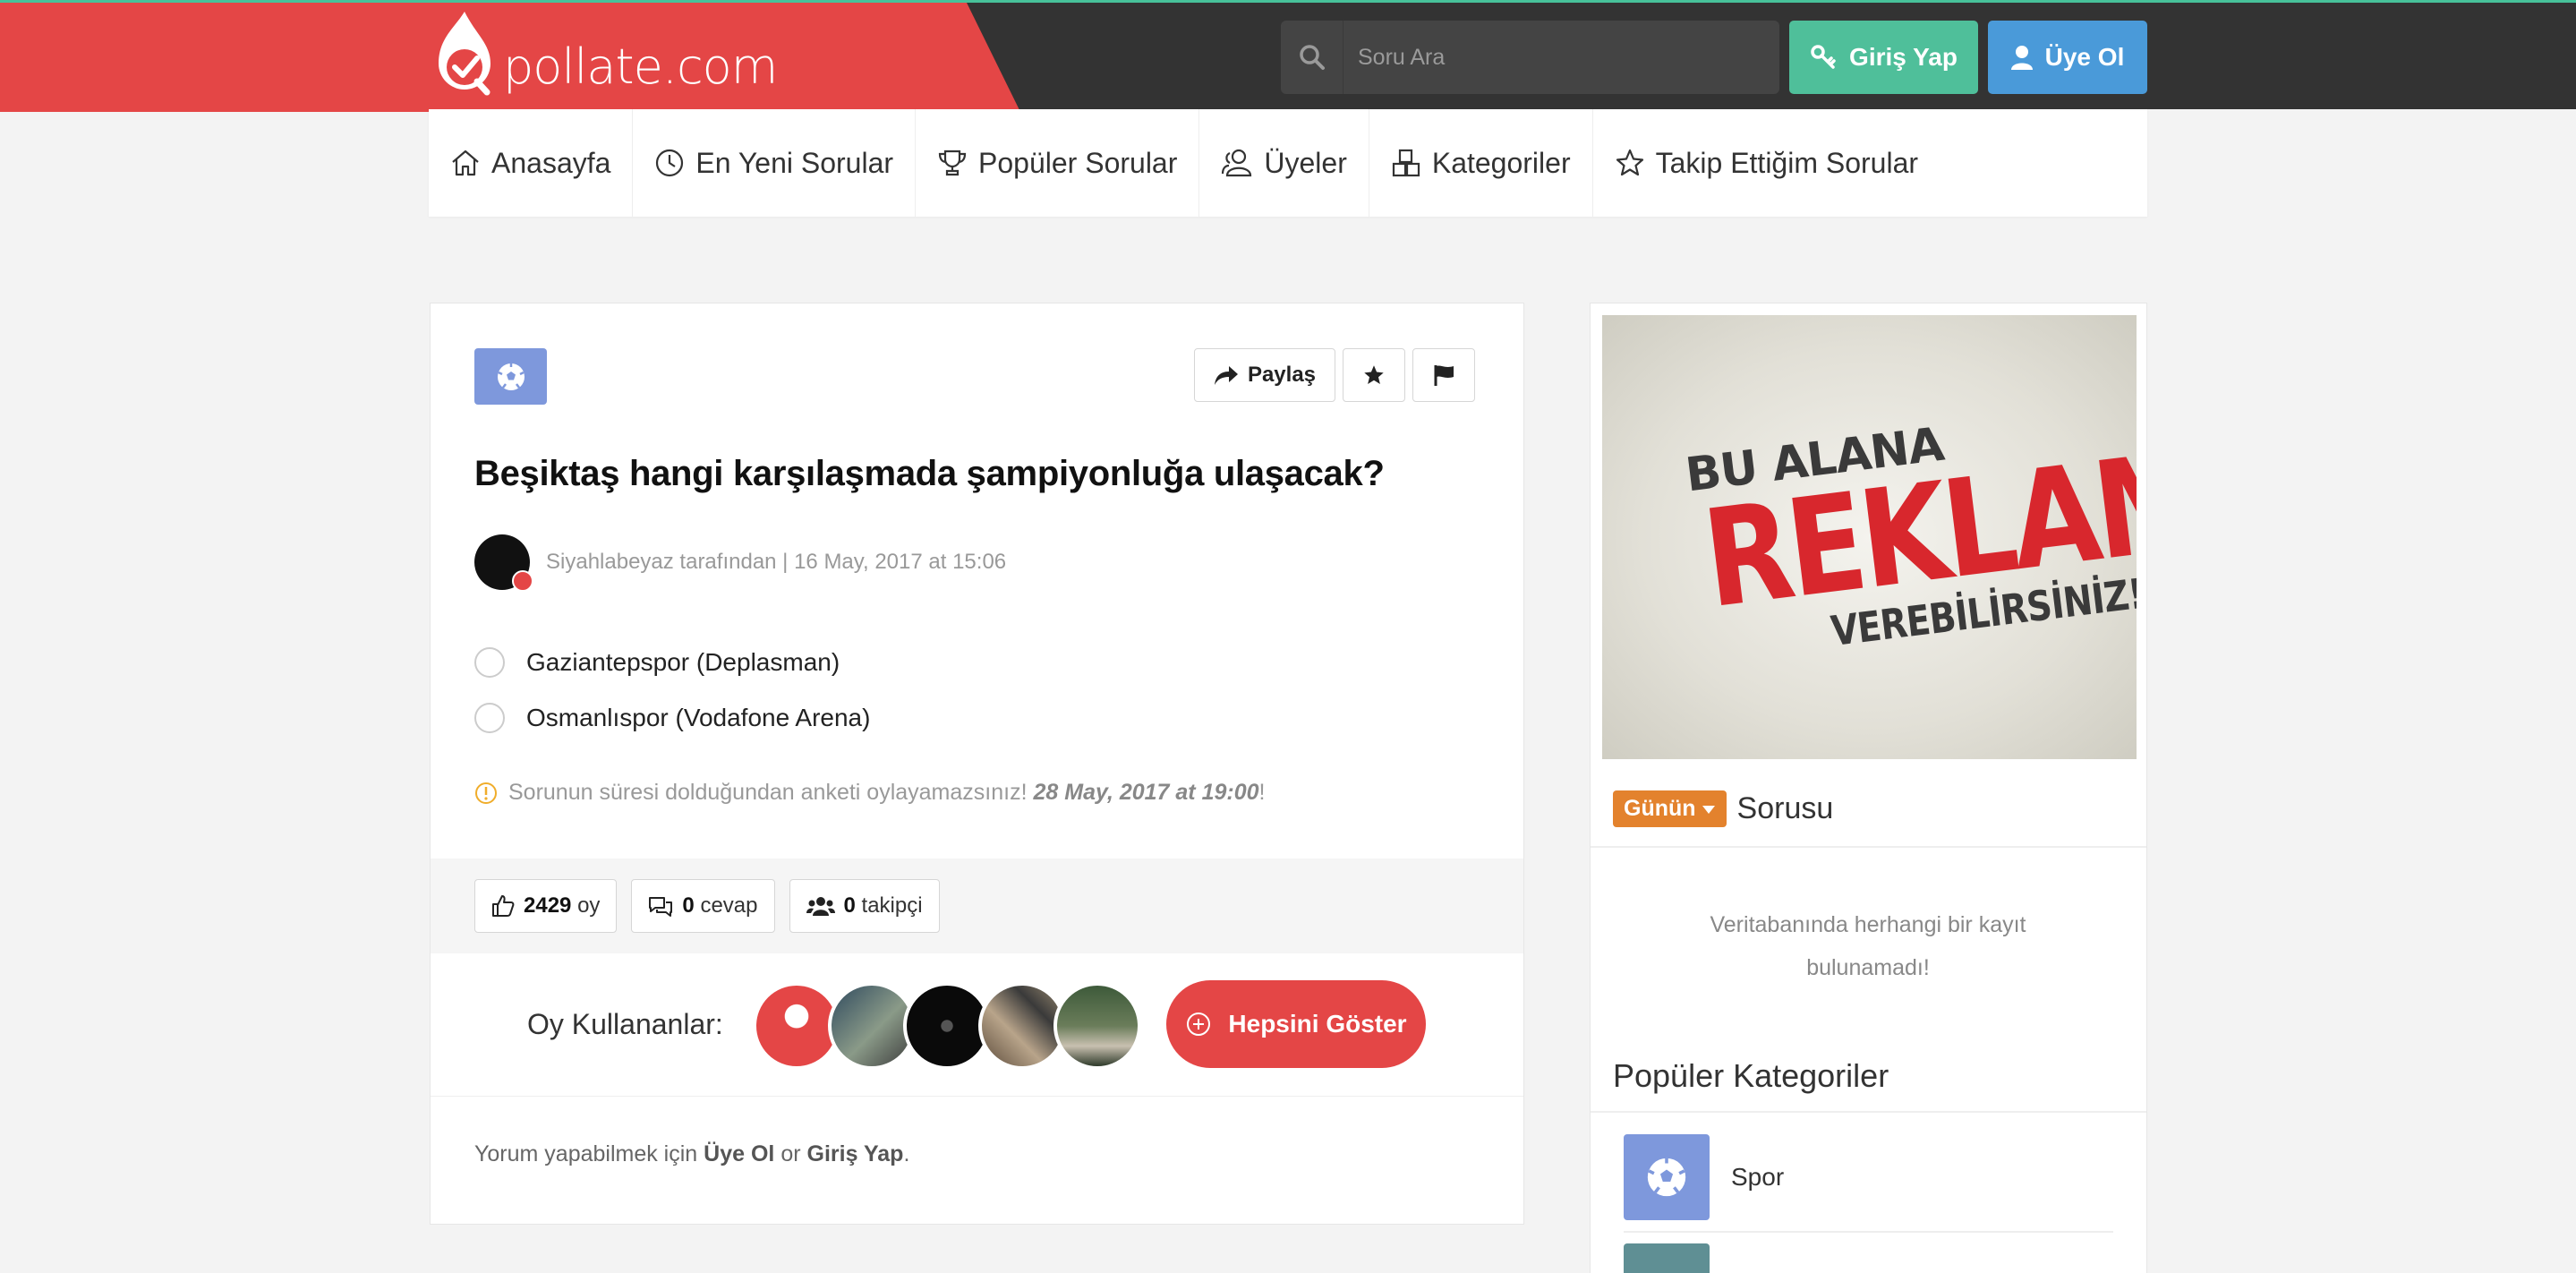 The image size is (2576, 1273). I want to click on report-button, so click(1443, 375).